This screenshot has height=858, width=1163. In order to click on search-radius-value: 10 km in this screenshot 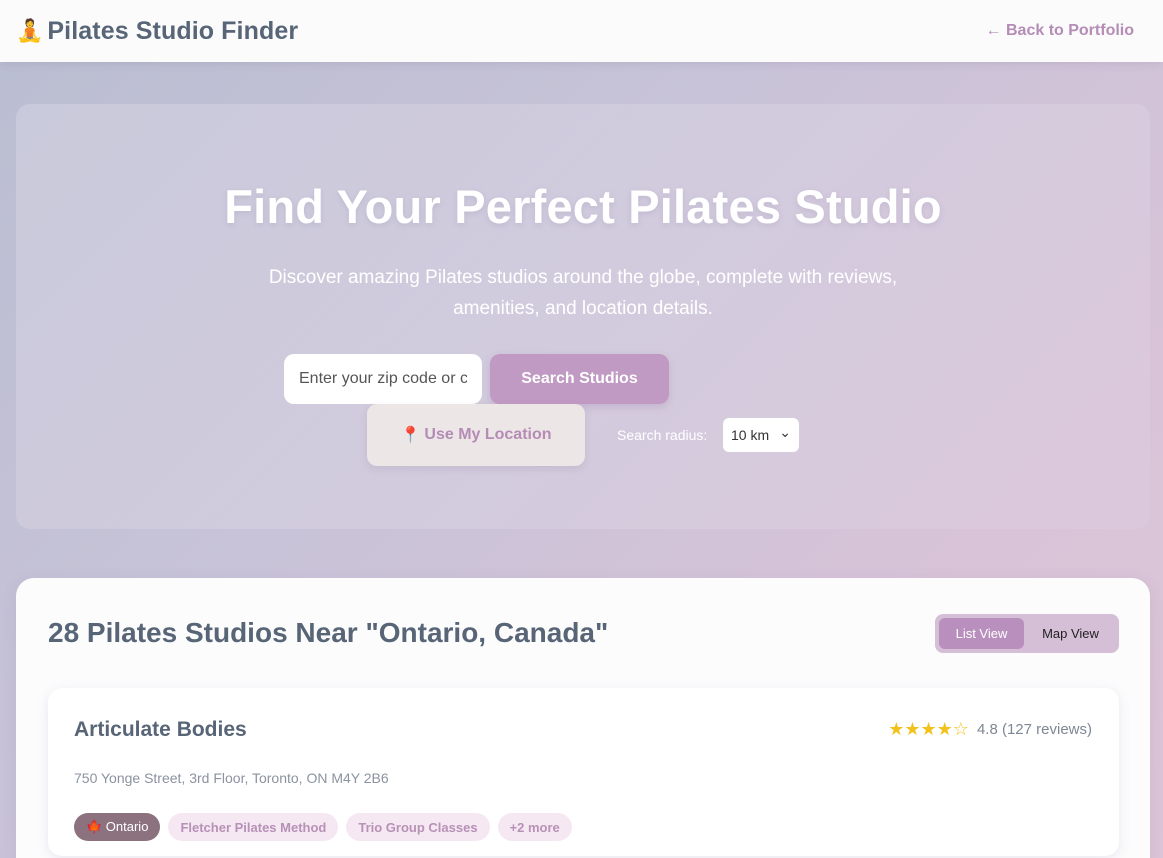, I will do `click(750, 435)`.